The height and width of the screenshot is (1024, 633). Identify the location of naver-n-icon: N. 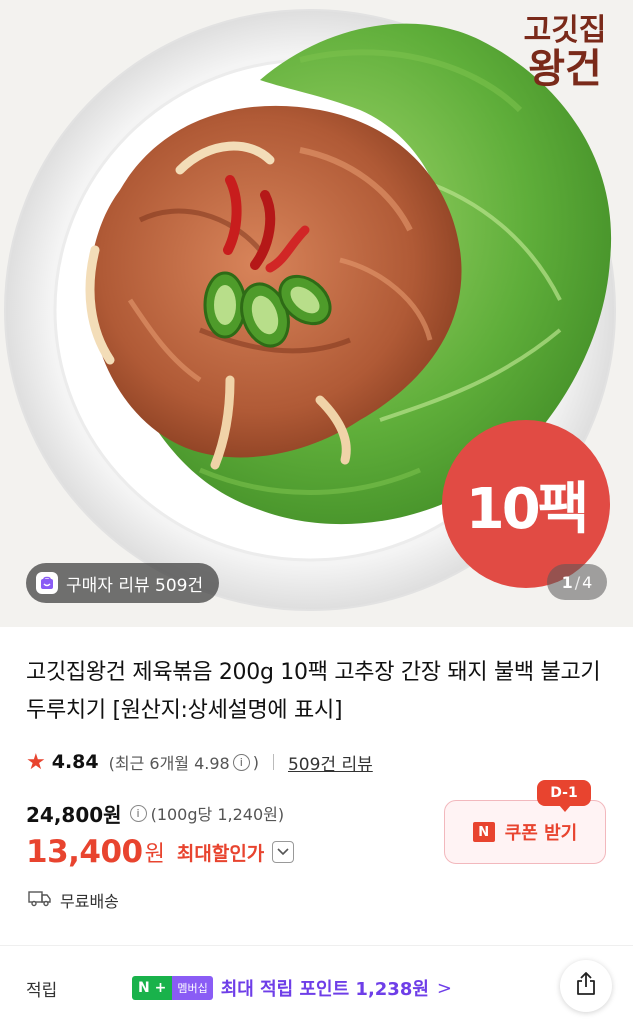
(483, 832).